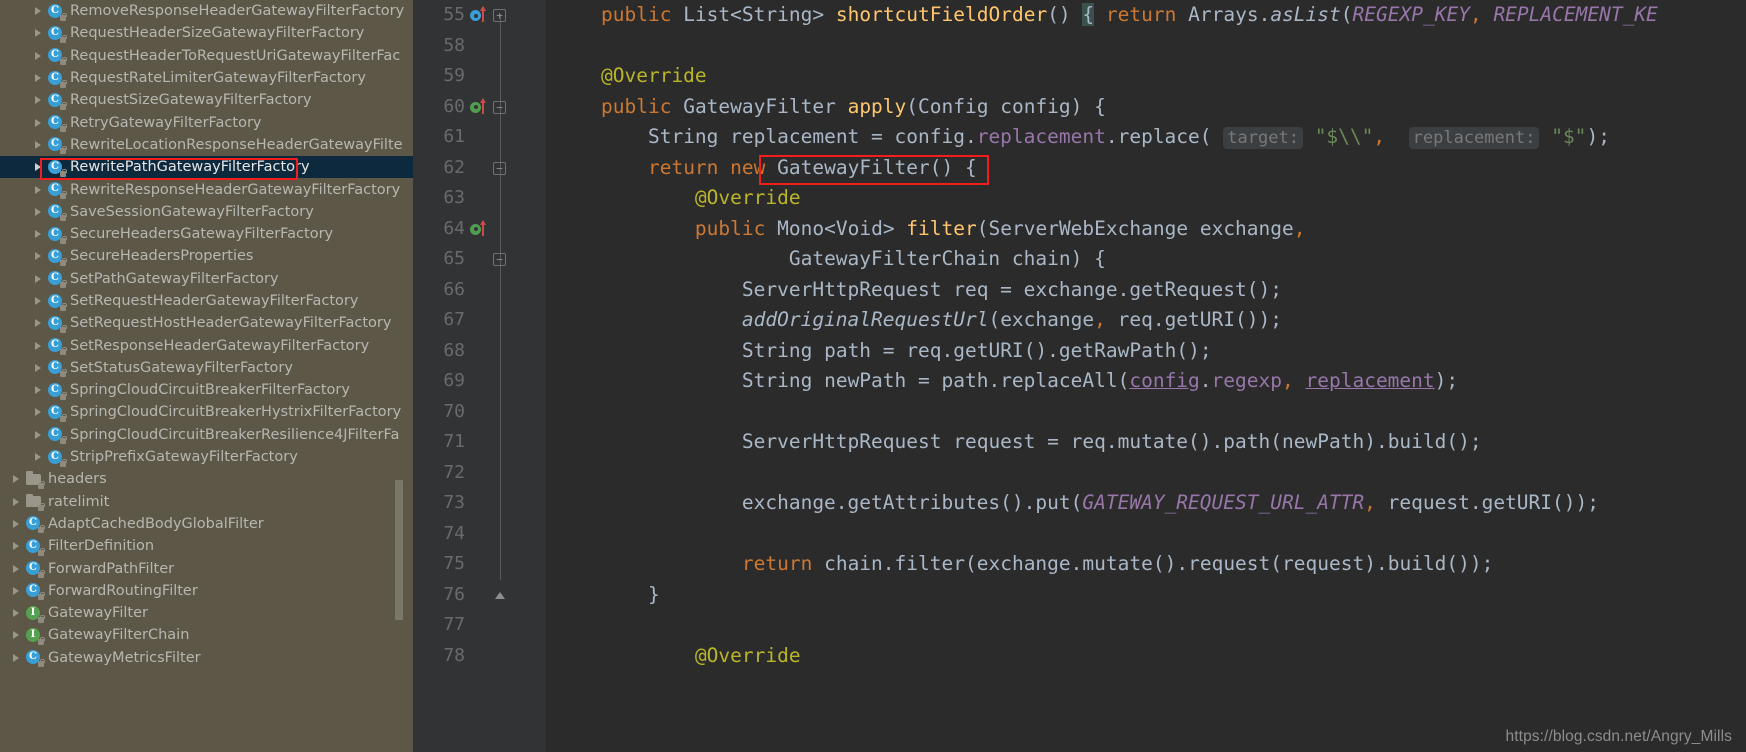 The image size is (1746, 752). I want to click on tree-scrollbar-track, so click(401, 376).